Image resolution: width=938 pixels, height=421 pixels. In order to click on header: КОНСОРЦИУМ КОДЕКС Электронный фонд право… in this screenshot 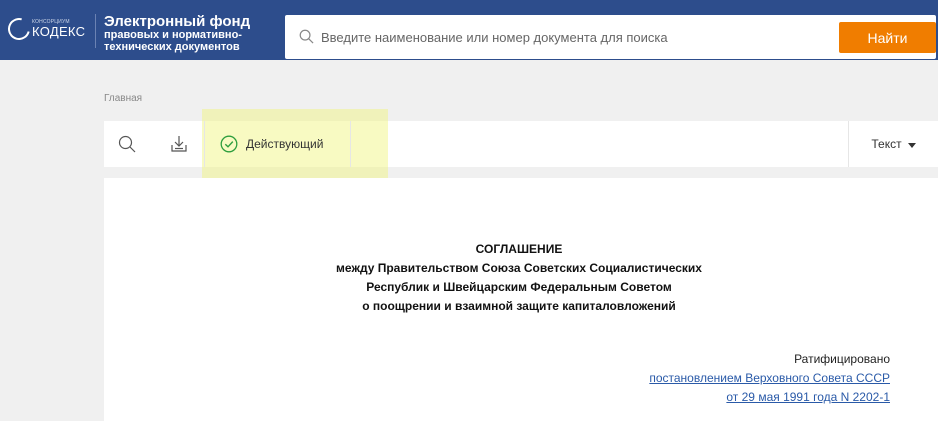, I will do `click(469, 30)`.